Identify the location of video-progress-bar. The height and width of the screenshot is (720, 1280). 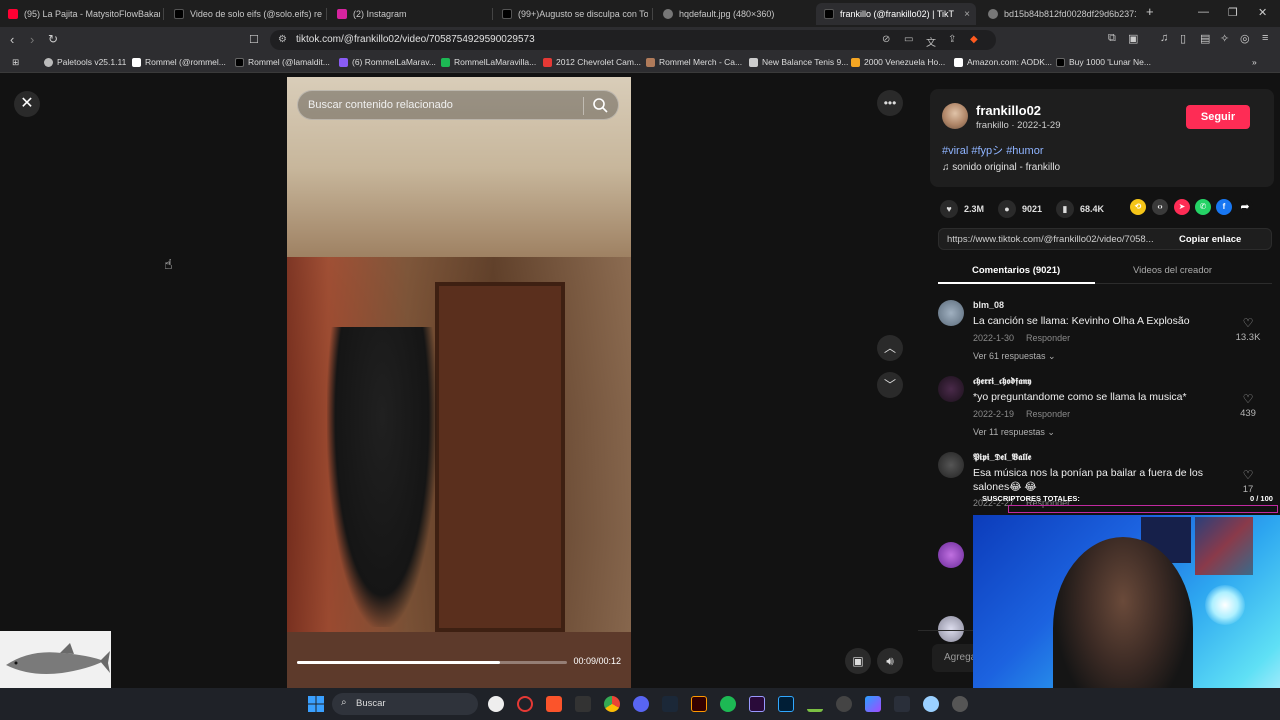
(432, 662).